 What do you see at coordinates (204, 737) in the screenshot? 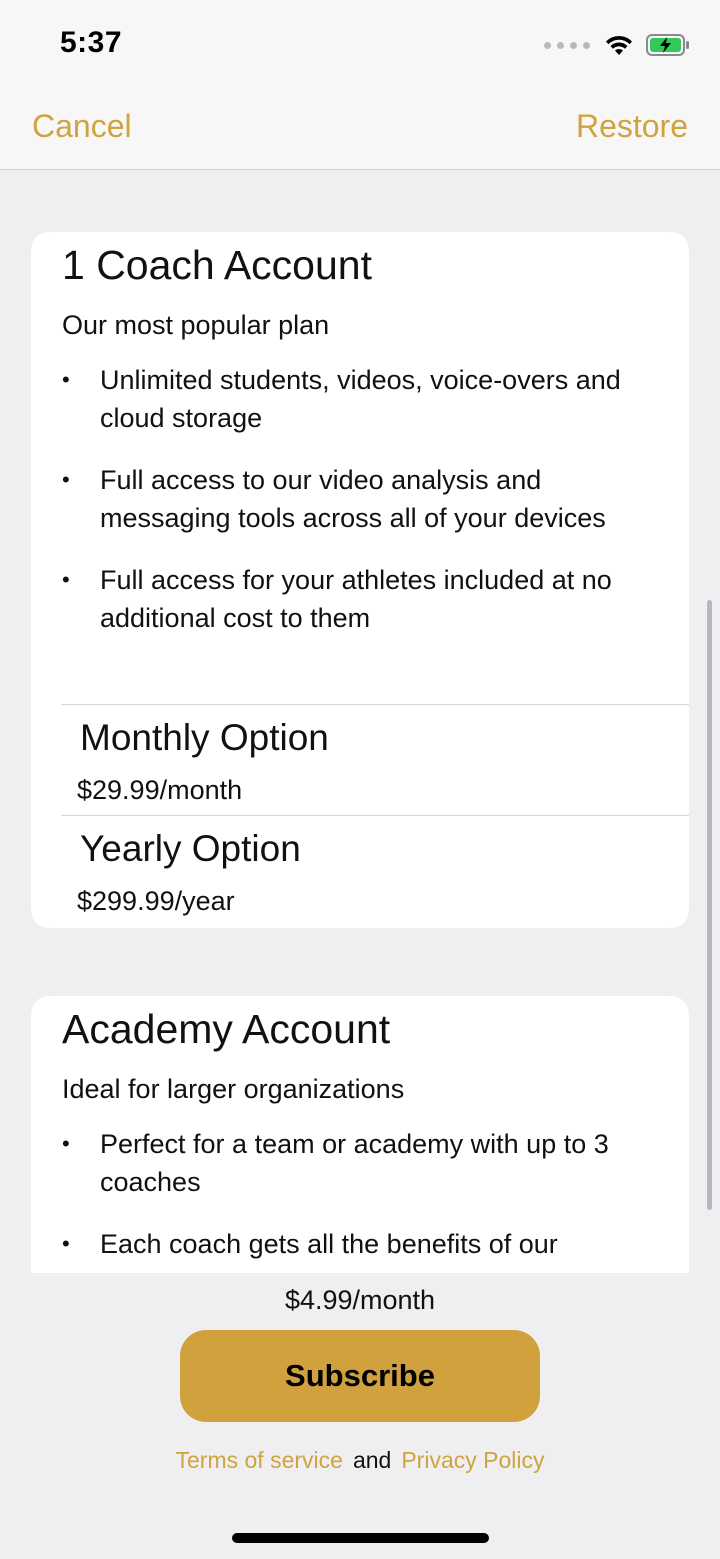
I see `option-title: Monthly Option` at bounding box center [204, 737].